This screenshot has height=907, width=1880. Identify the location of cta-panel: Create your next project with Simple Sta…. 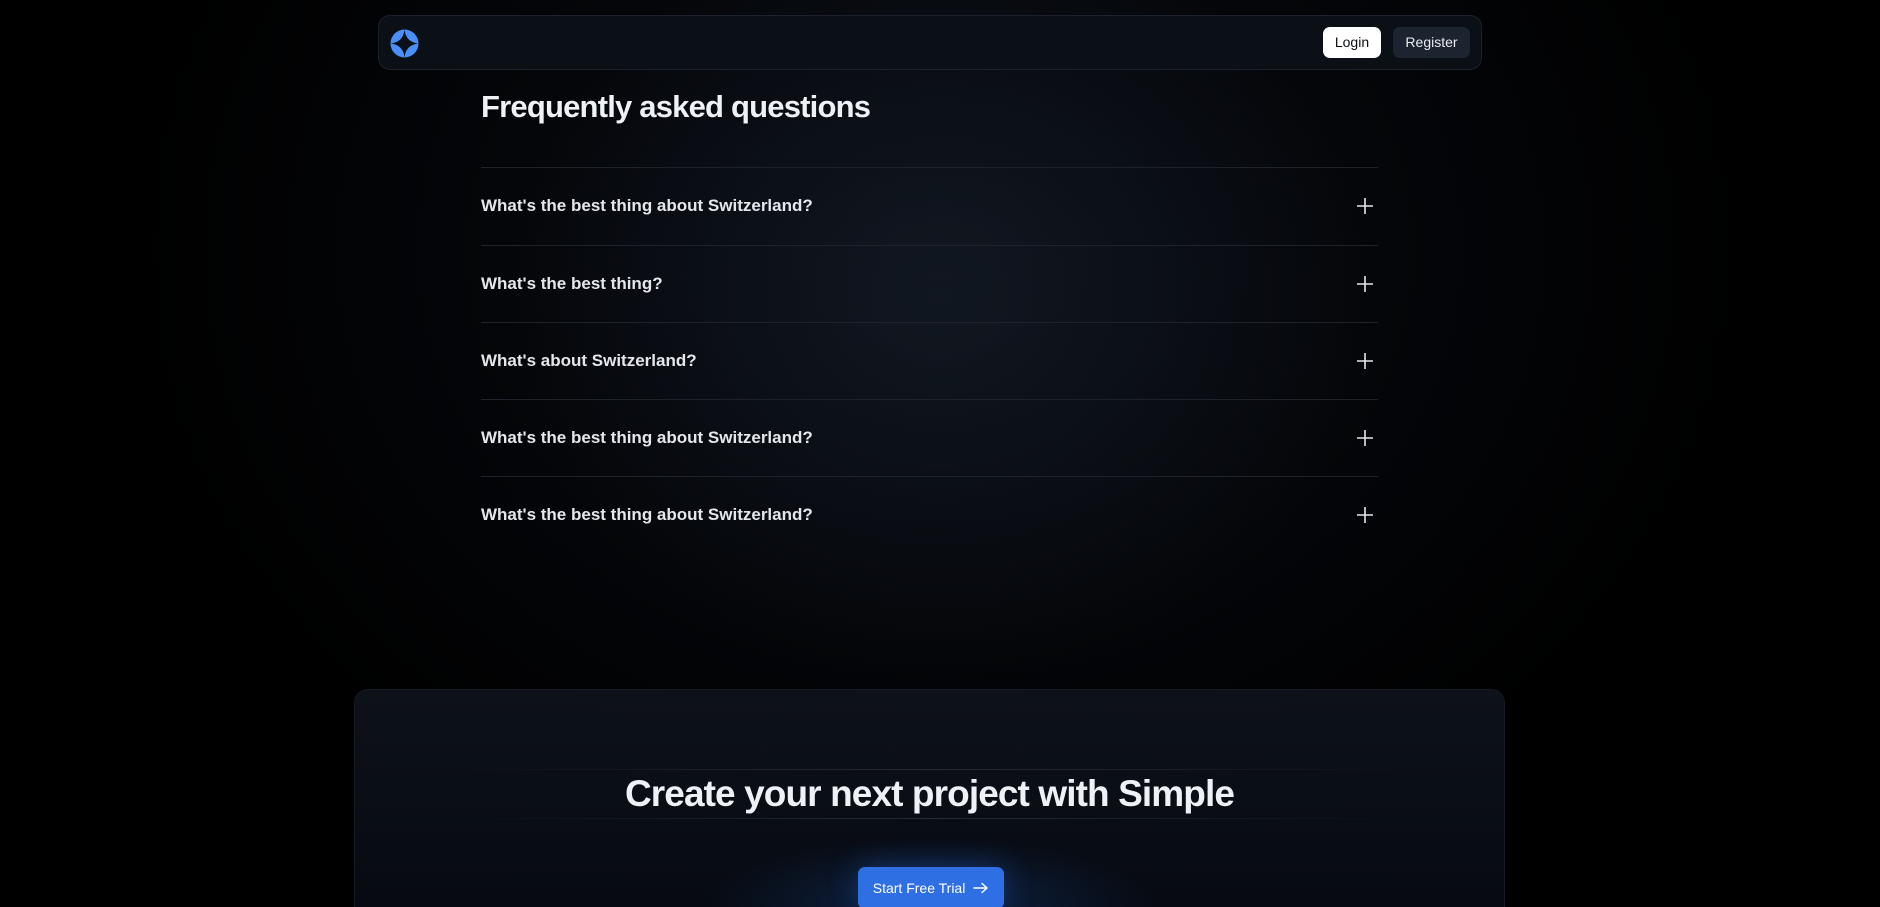
(929, 798).